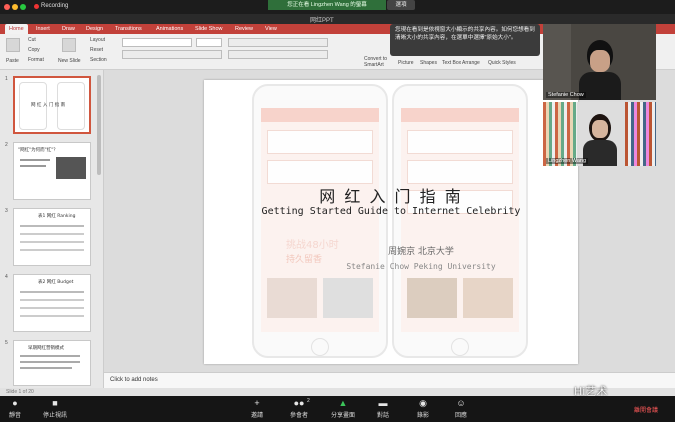 This screenshot has width=675, height=422. Describe the element at coordinates (52, 237) in the screenshot. I see `slide-thumbnail: 表1 网红 Ranking` at that location.